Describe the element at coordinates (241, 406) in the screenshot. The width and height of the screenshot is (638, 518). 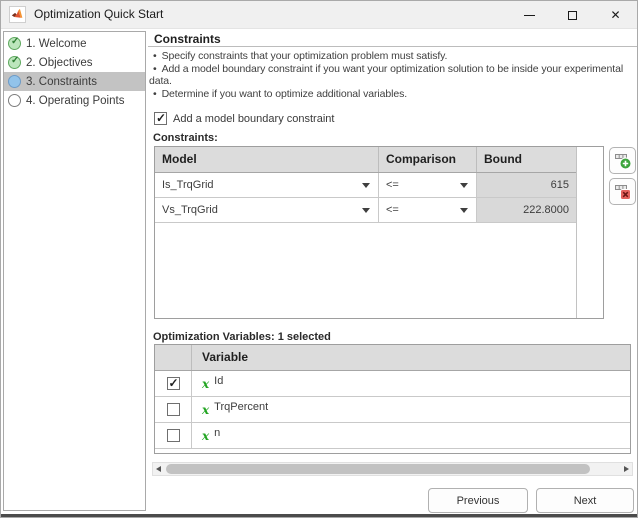
I see `variable-name: TrqPercent` at that location.